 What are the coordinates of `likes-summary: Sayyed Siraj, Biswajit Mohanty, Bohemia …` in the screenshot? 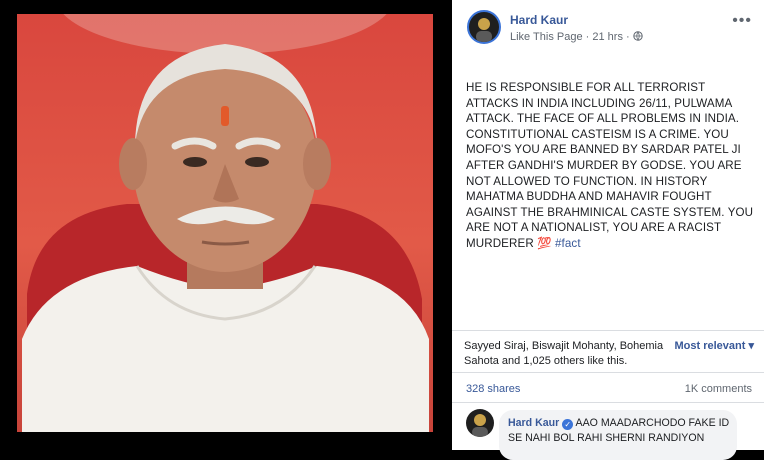 It's located at (564, 354).